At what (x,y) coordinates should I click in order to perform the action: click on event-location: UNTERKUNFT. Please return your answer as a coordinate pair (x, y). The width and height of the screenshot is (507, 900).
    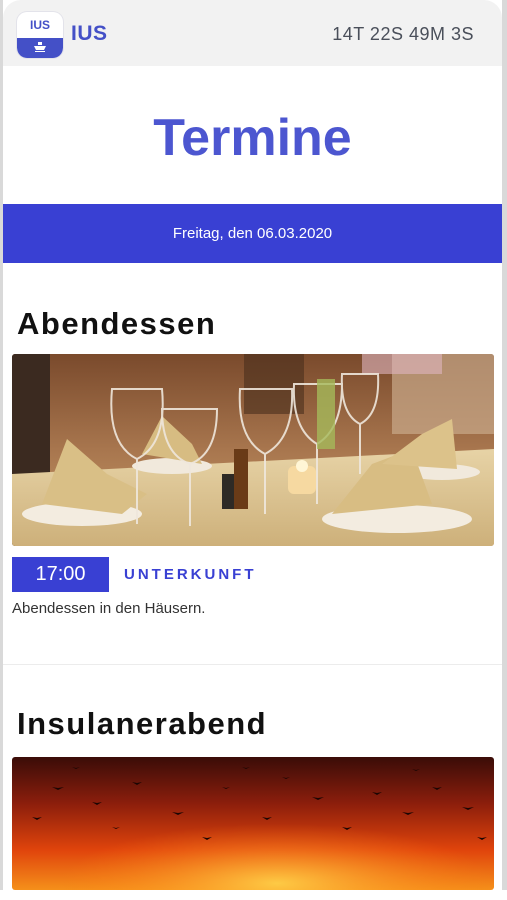
    Looking at the image, I should click on (190, 574).